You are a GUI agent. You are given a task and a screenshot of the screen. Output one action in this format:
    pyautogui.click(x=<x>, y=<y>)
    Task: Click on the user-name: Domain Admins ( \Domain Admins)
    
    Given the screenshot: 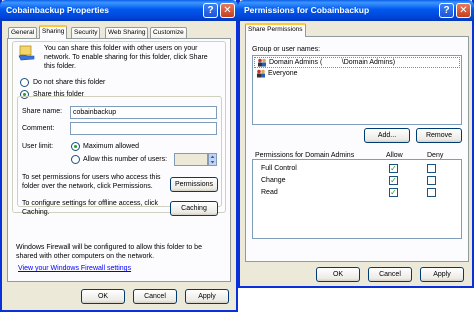 What is the action you would take?
    pyautogui.click(x=332, y=62)
    